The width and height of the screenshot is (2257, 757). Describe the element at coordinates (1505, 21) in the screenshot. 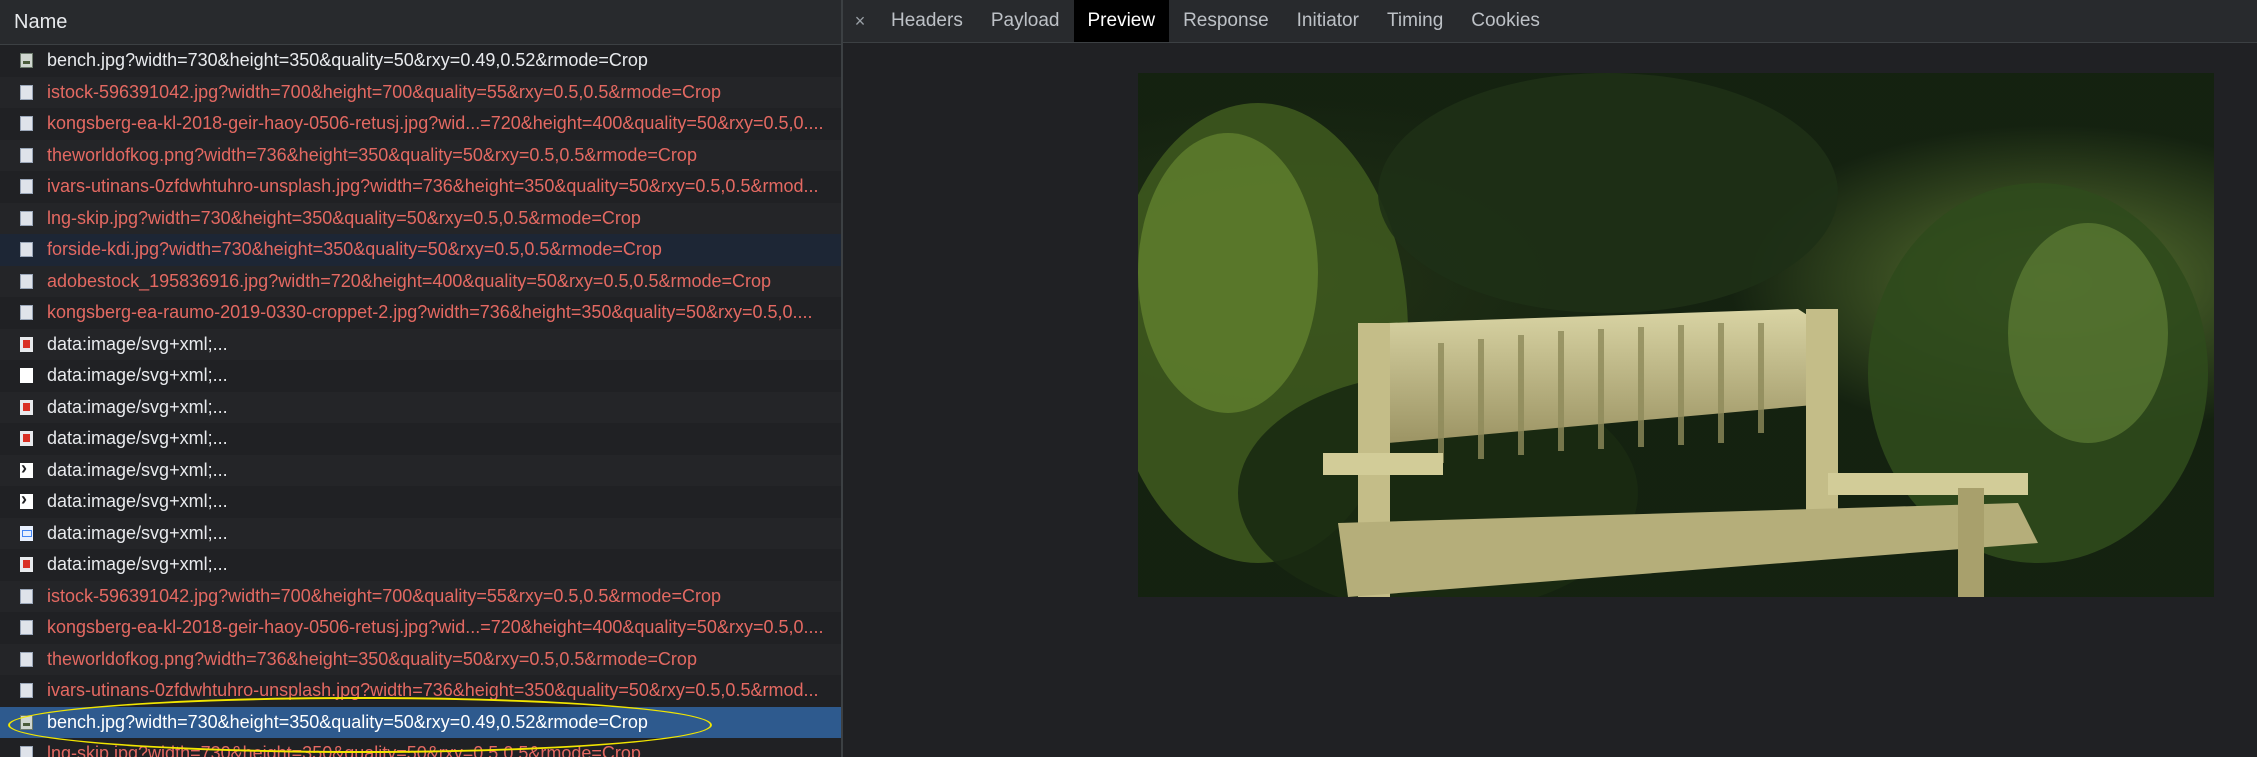

I see `tab-cookies: Cookies` at that location.